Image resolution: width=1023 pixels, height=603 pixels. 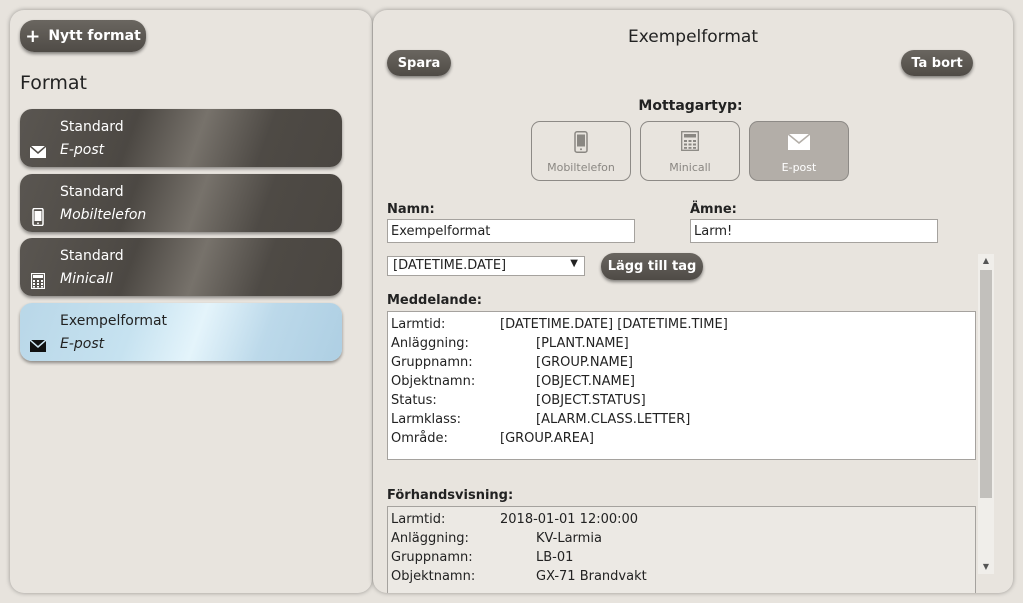 I want to click on plus-icon: +, so click(x=33, y=36).